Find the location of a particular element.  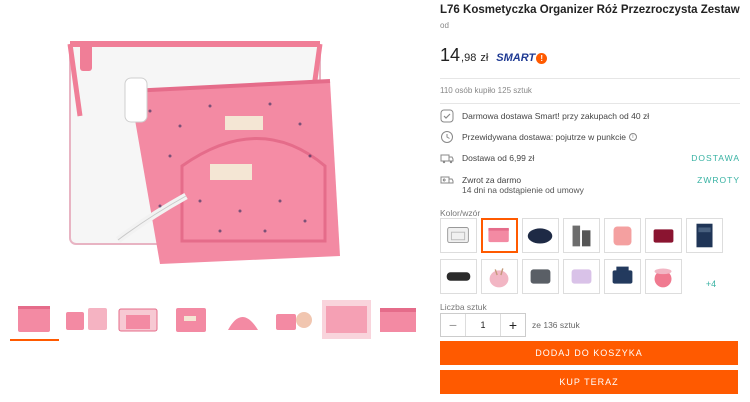

more-variants-link: +4 is located at coordinates (711, 284).